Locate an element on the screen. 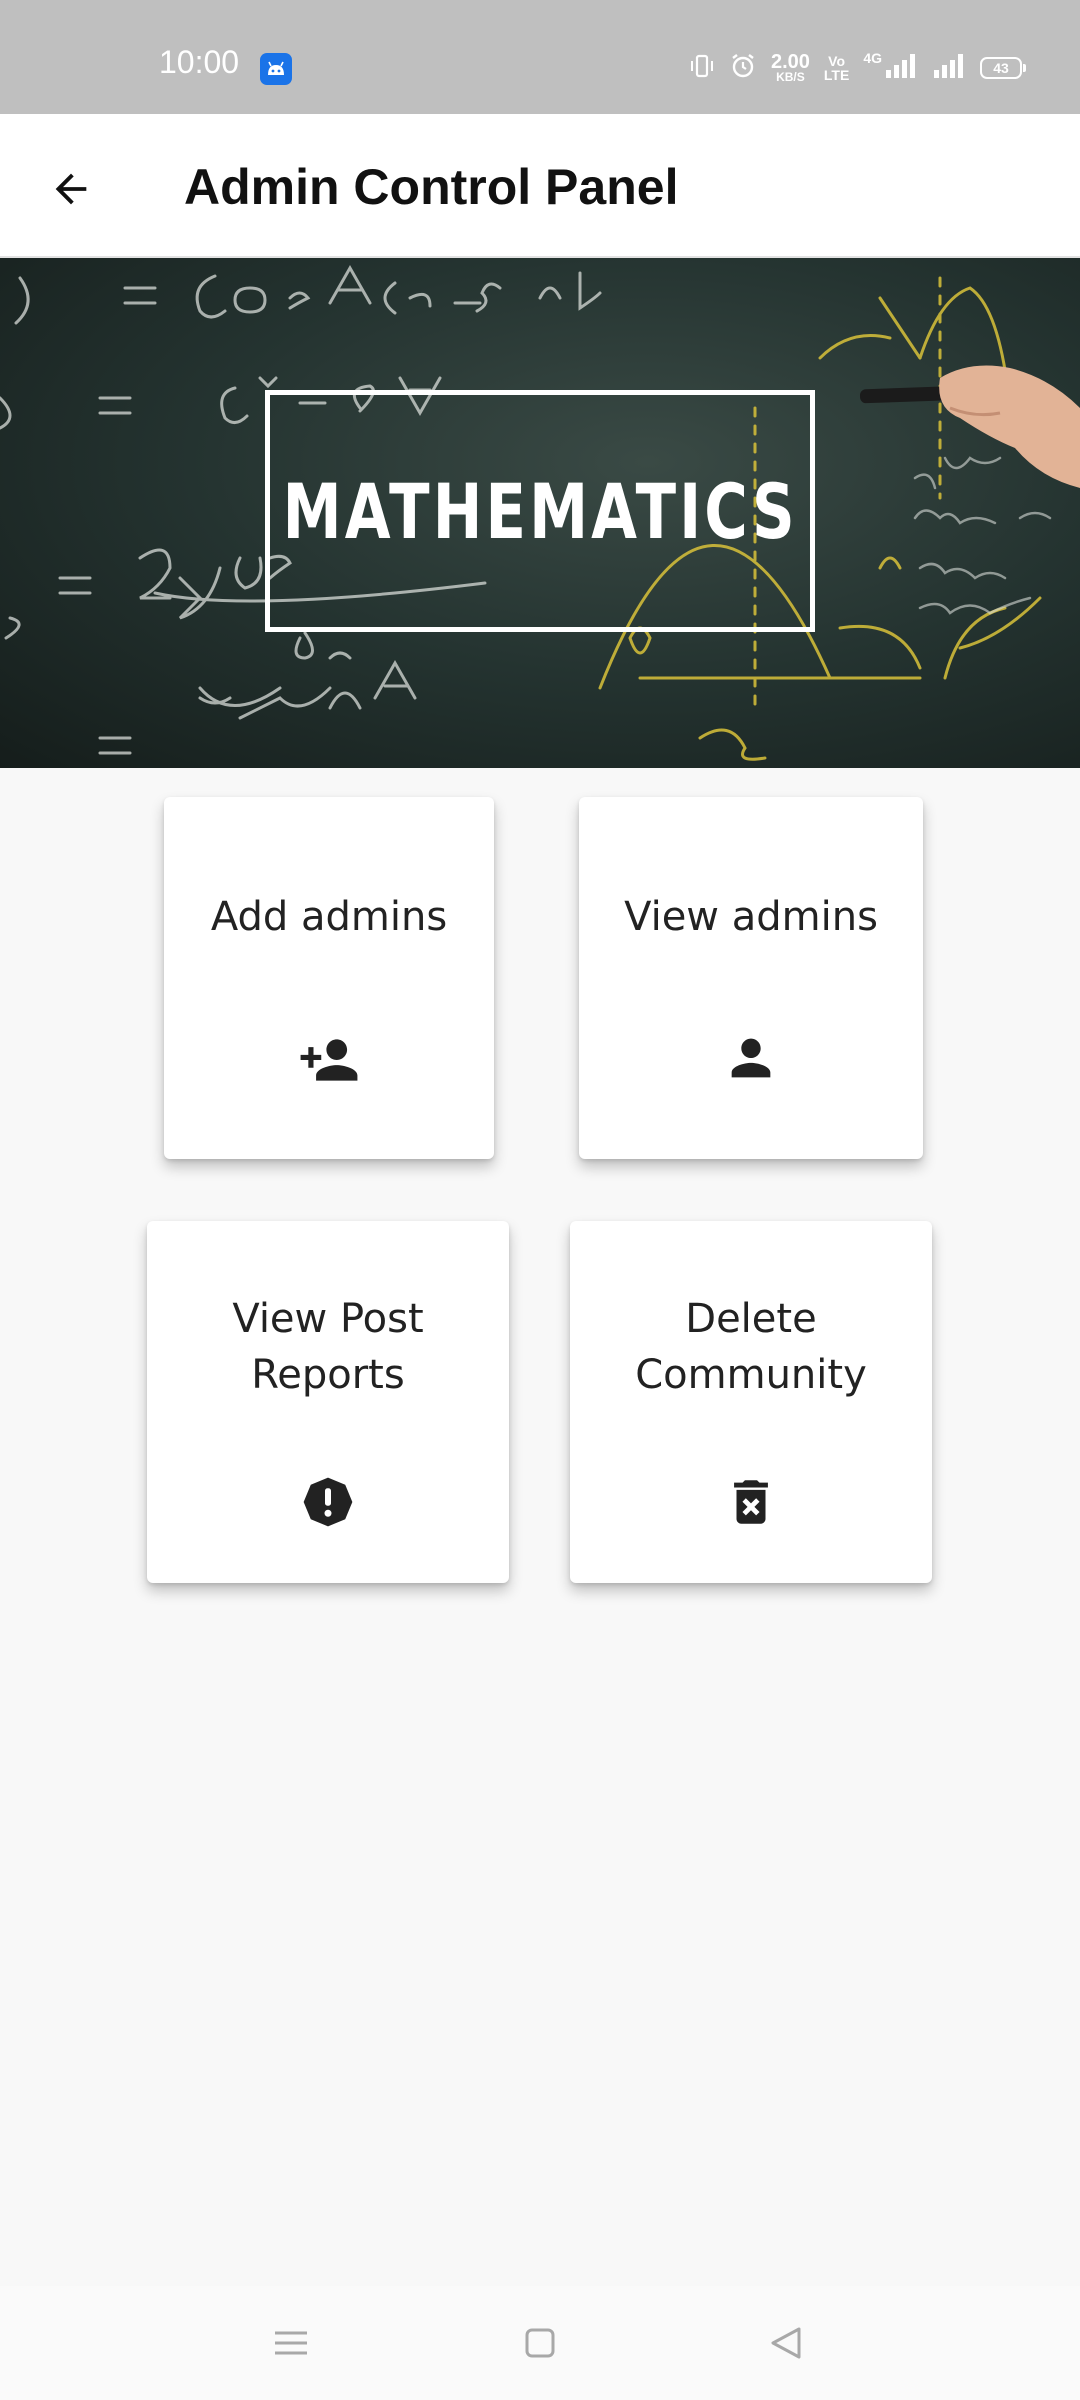  delete-community-card: Delete Community is located at coordinates (751, 1402).